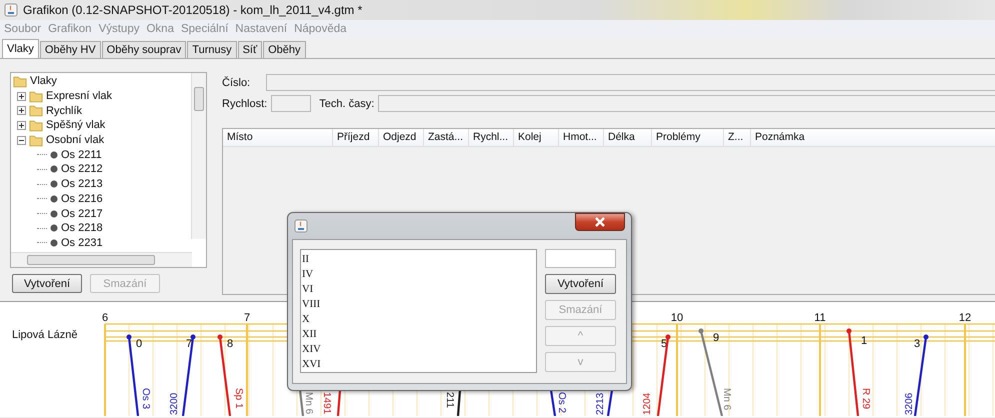 Image resolution: width=995 pixels, height=418 pixels. I want to click on tab: Síť, so click(250, 49).